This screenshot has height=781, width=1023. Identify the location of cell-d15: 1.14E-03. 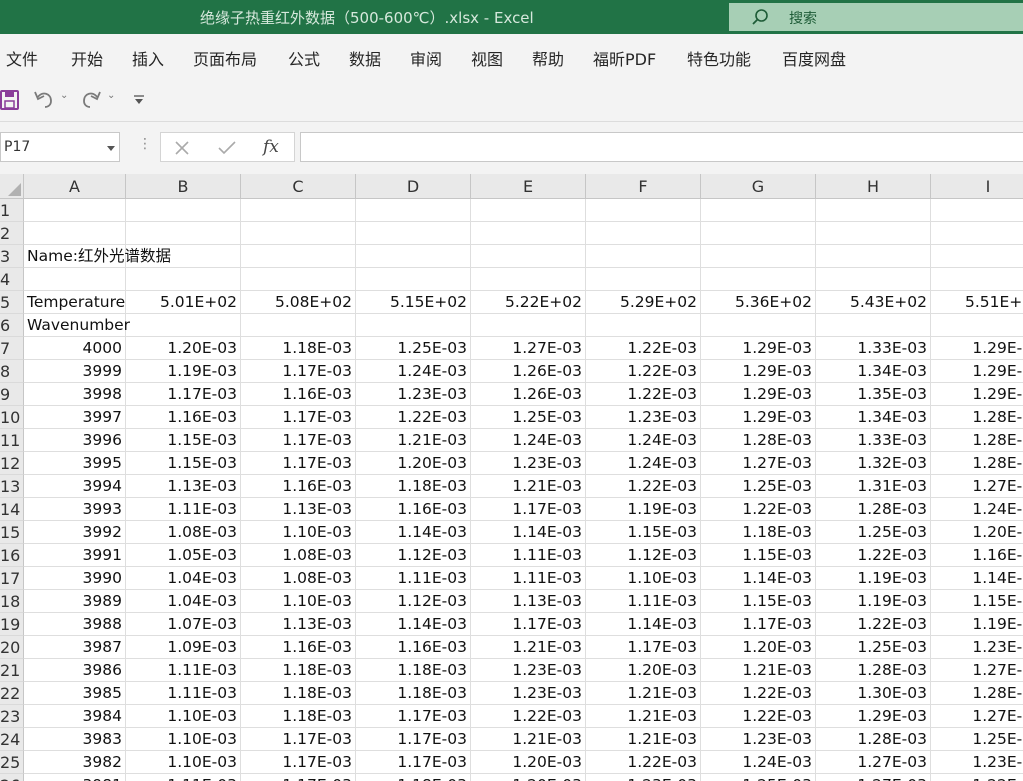
(413, 532).